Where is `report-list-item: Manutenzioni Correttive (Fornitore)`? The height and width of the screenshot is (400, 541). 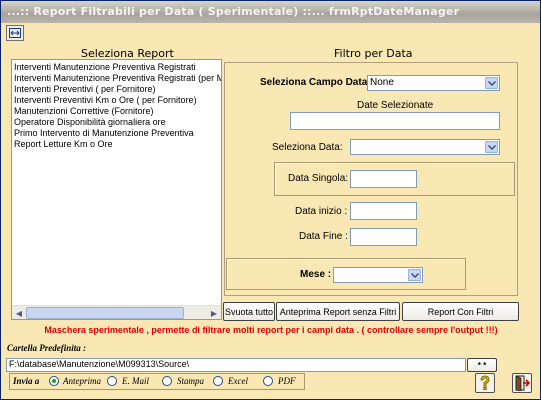
report-list-item: Manutenzioni Correttive (Fornitore) is located at coordinates (116, 111).